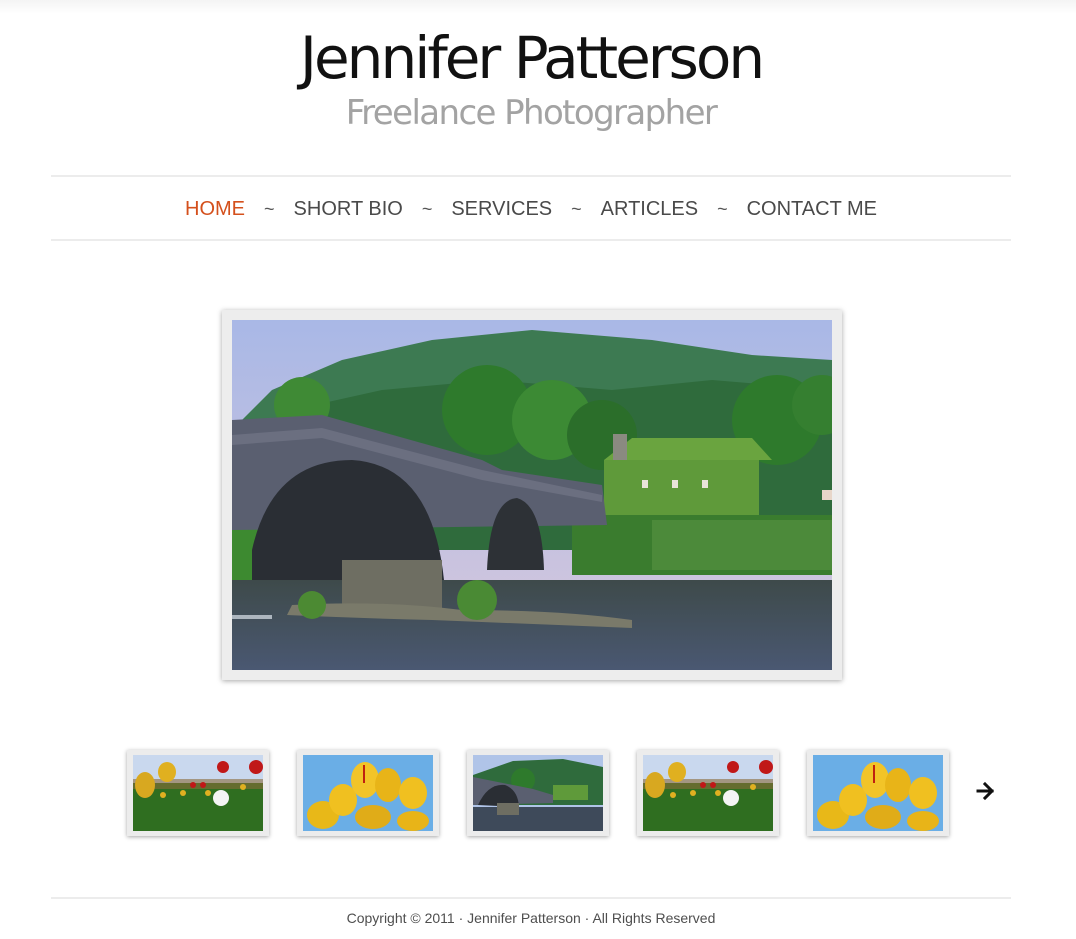 The image size is (1076, 939). What do you see at coordinates (531, 113) in the screenshot?
I see `site-subtitle: Freelance Photographer` at bounding box center [531, 113].